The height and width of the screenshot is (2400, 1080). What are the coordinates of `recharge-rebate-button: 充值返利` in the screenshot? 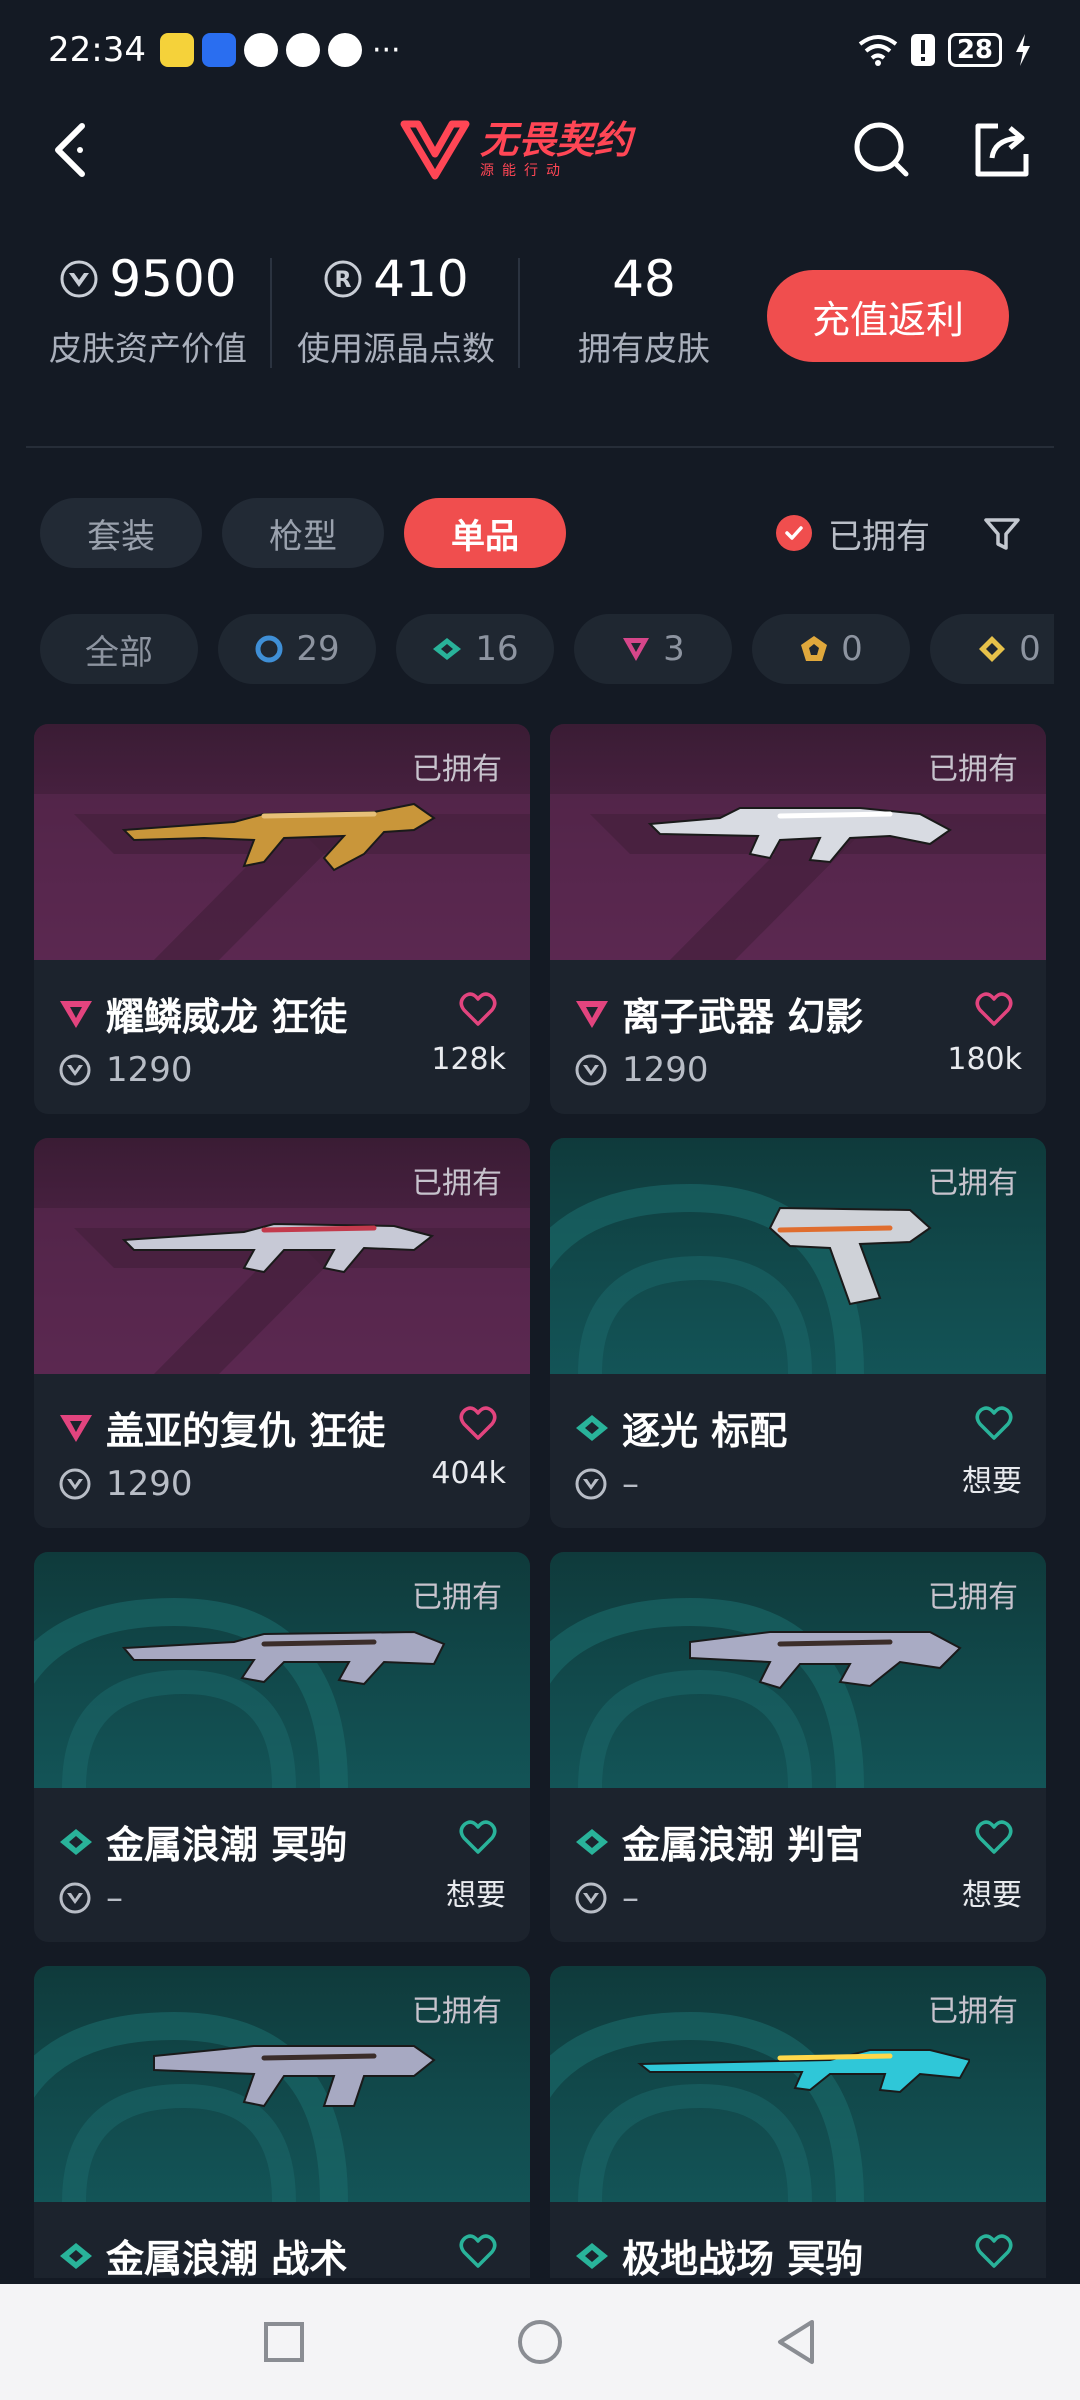 It's located at (888, 316).